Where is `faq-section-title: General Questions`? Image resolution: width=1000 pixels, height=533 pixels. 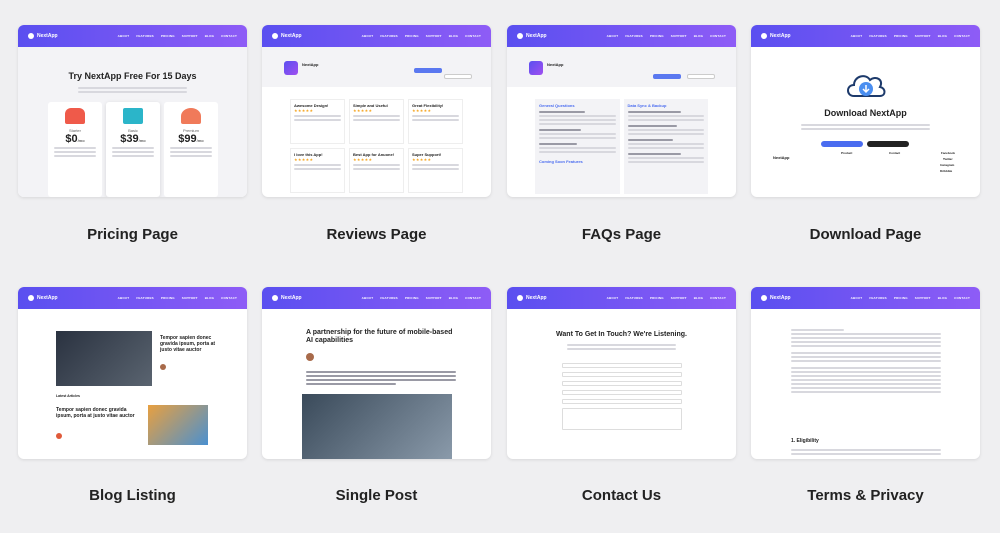
faq-section-title: General Questions is located at coordinates (557, 105).